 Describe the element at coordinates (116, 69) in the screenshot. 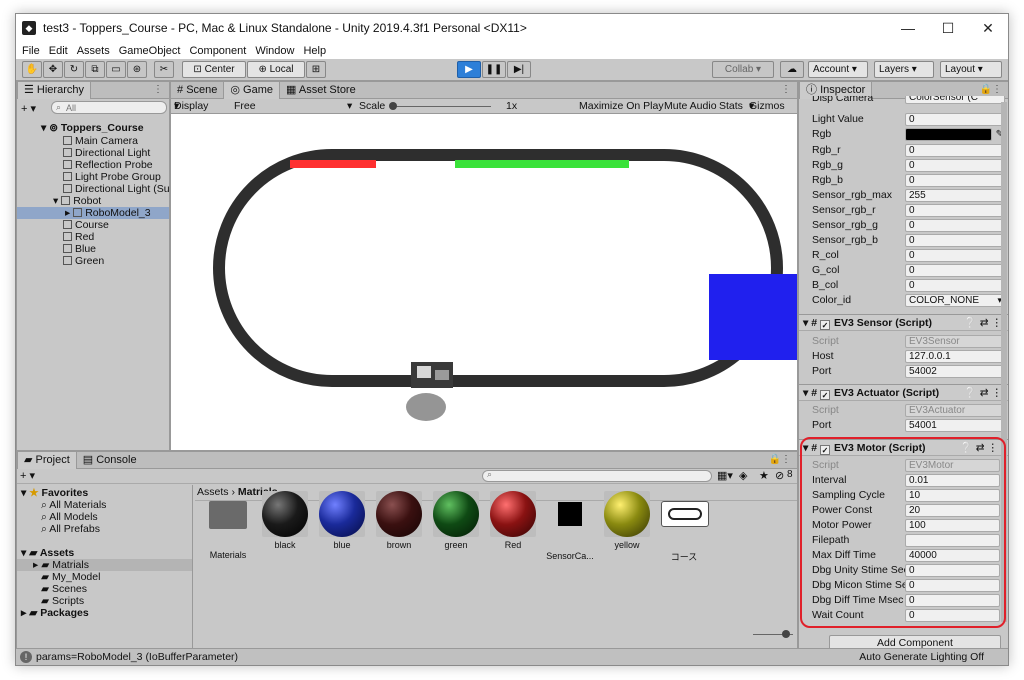

I see `rect-tool-icon: ▭` at that location.